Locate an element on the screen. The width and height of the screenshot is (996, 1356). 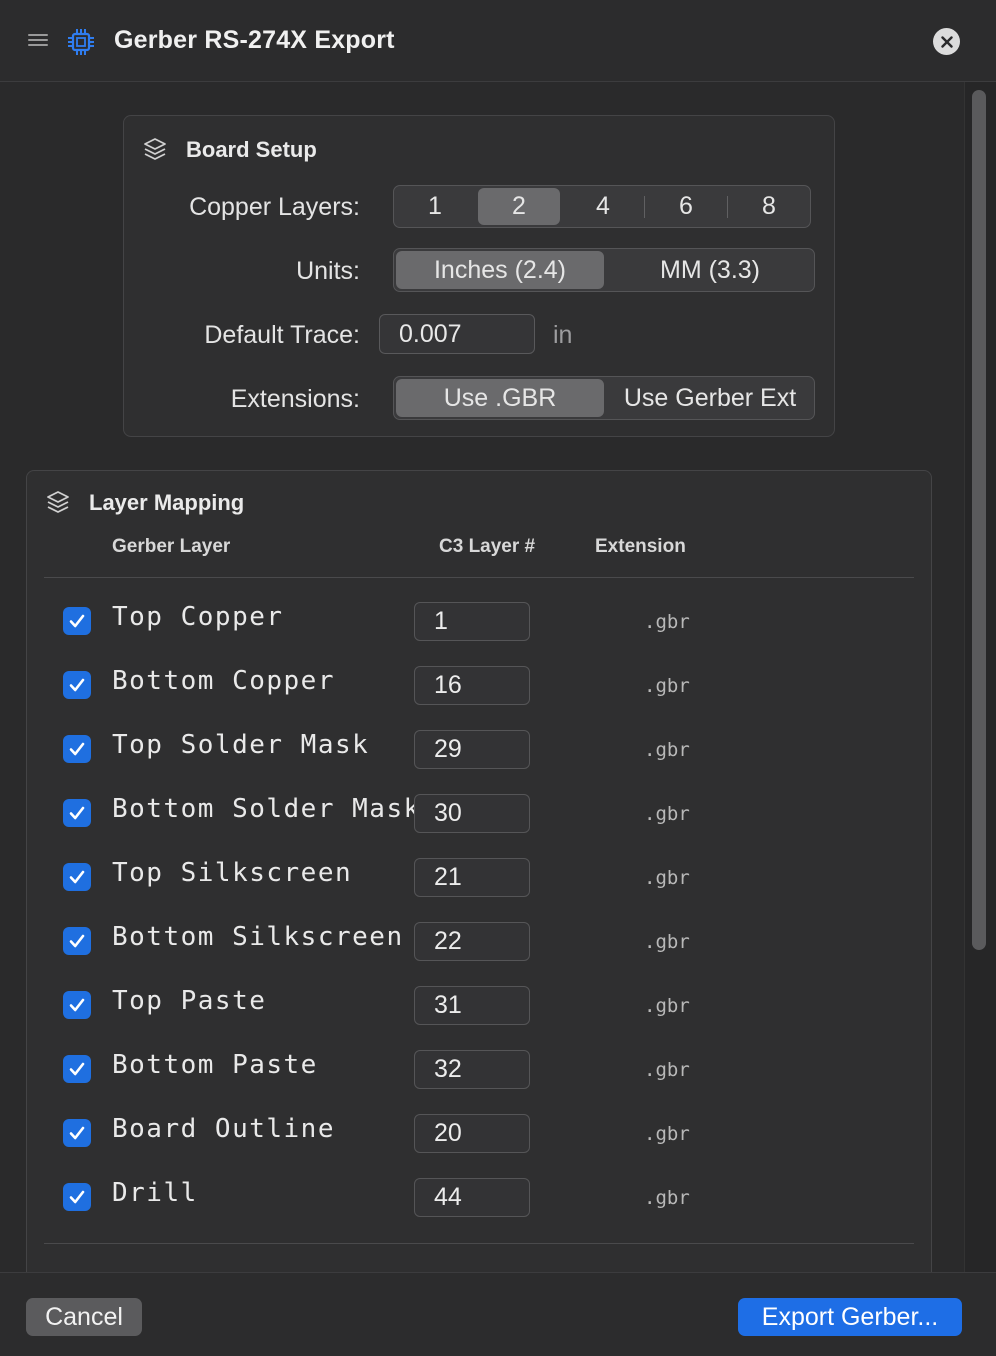
units-segmented: Inches (2.4) MM (3.3) is located at coordinates (604, 270).